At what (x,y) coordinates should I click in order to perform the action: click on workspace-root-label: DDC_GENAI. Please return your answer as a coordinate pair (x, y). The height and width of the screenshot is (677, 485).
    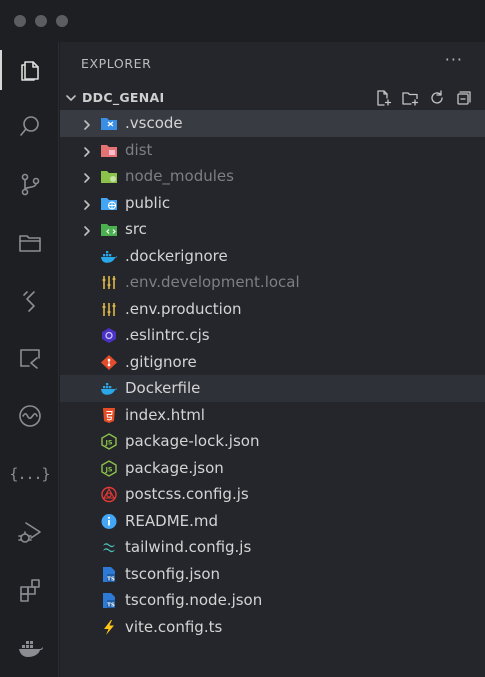
    Looking at the image, I should click on (123, 97).